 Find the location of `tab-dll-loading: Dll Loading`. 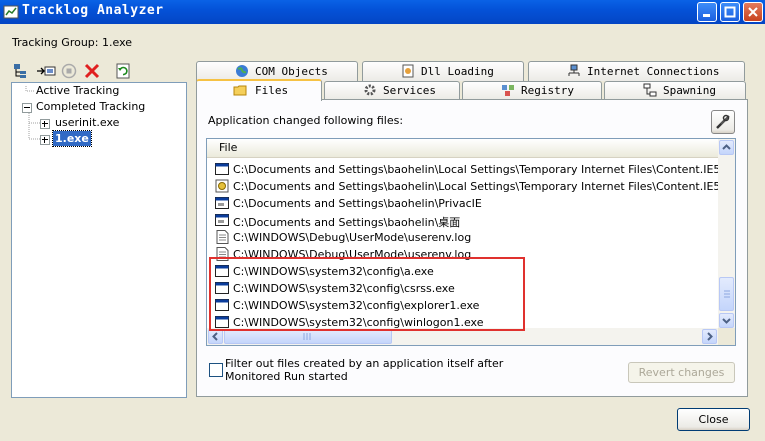

tab-dll-loading: Dll Loading is located at coordinates (443, 71).